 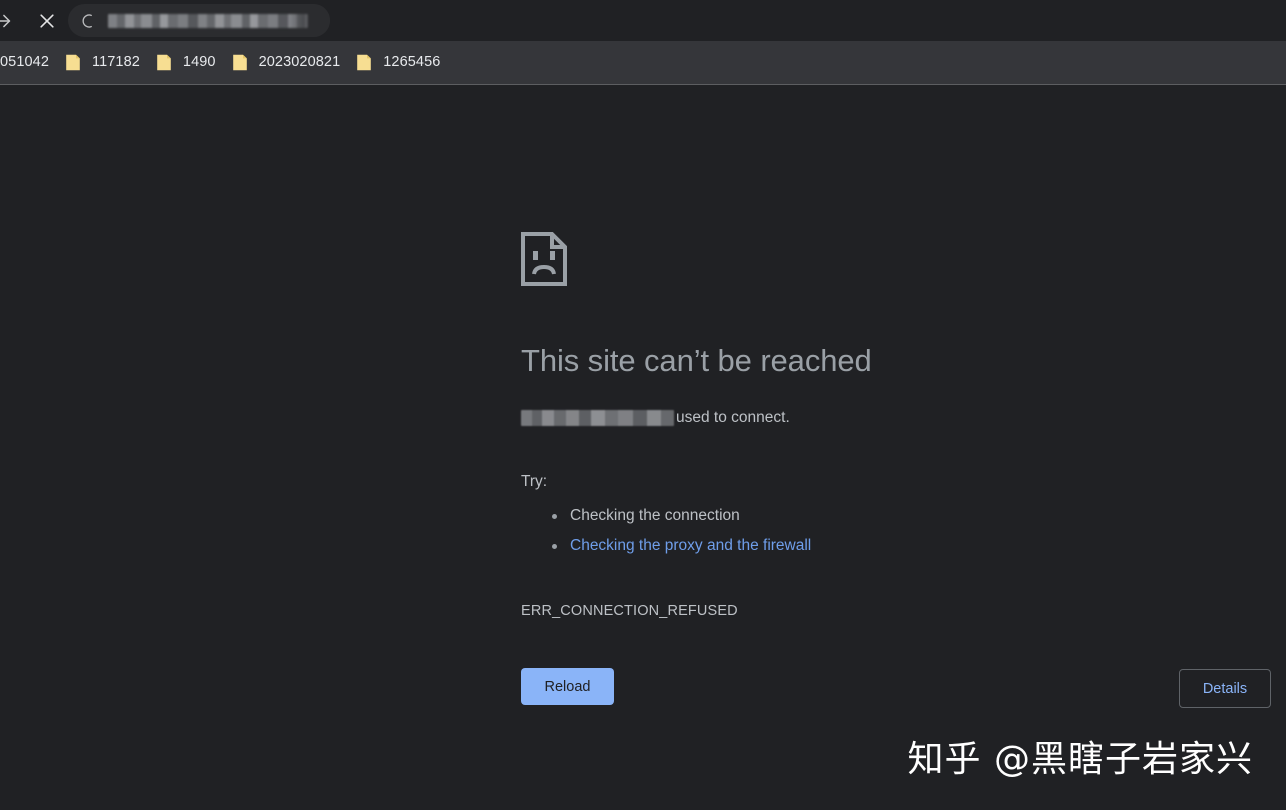 What do you see at coordinates (199, 62) in the screenshot?
I see `bookmark-label: 1490` at bounding box center [199, 62].